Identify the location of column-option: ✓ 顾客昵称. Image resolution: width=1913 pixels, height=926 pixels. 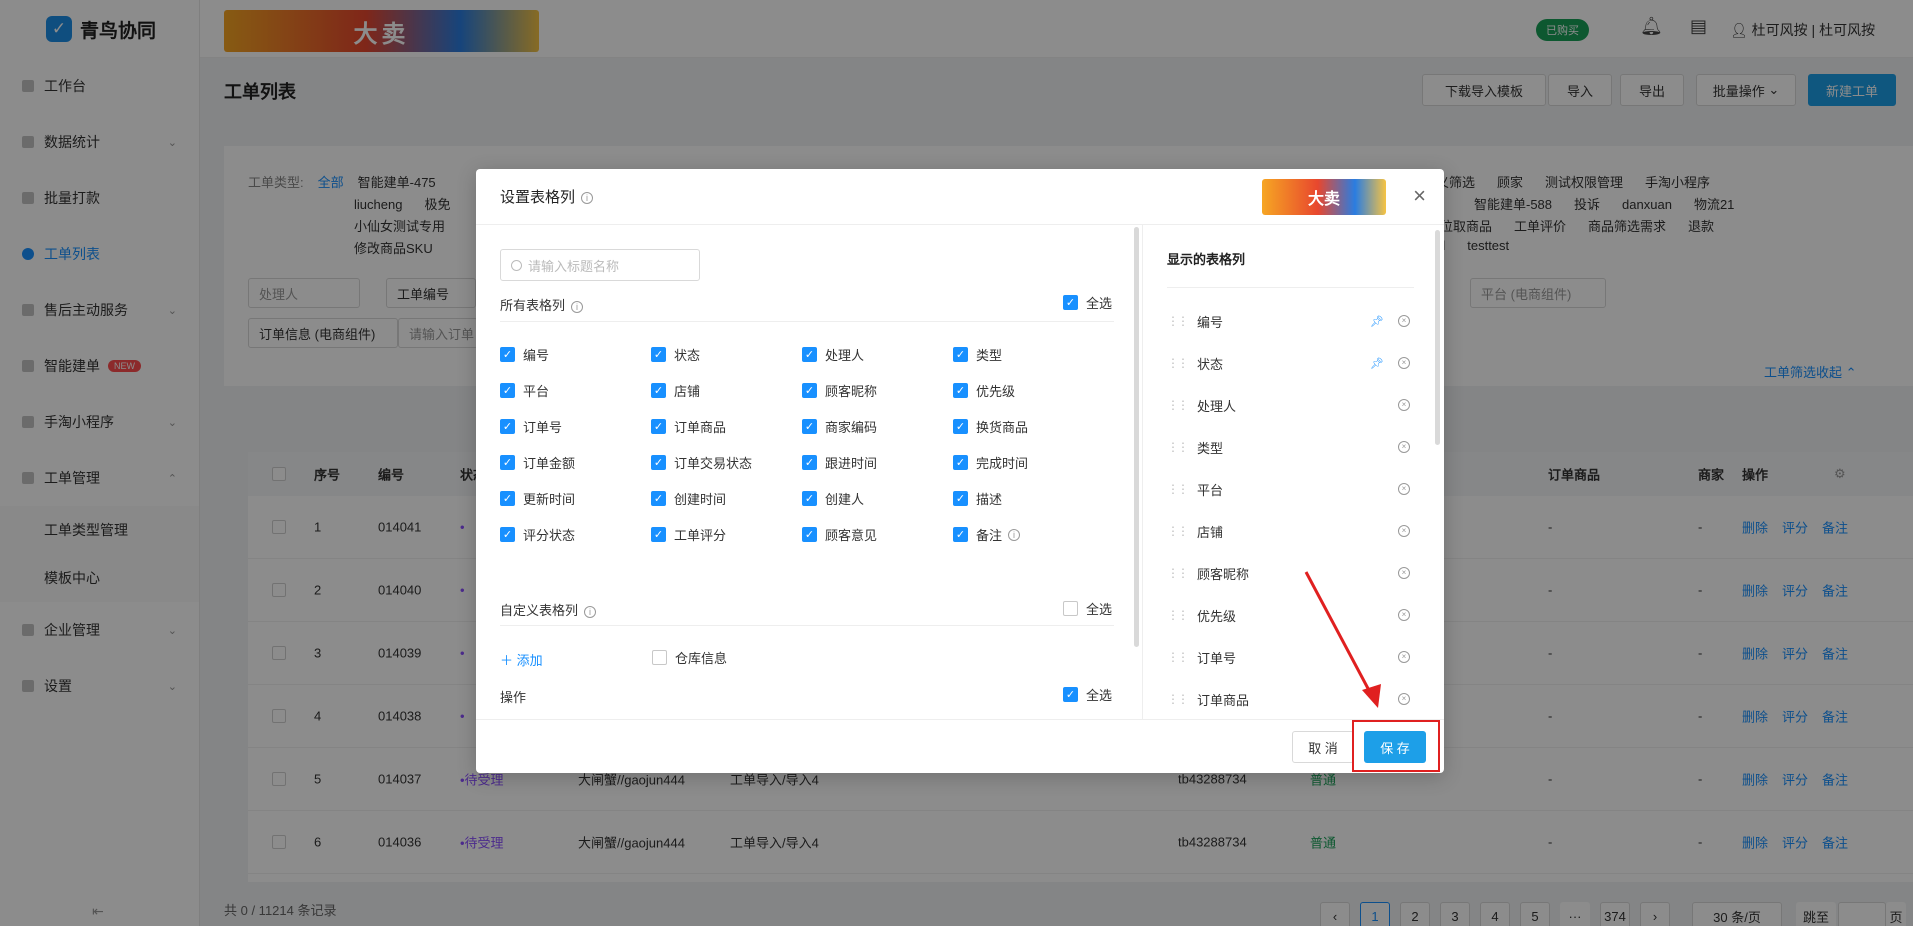
(839, 390).